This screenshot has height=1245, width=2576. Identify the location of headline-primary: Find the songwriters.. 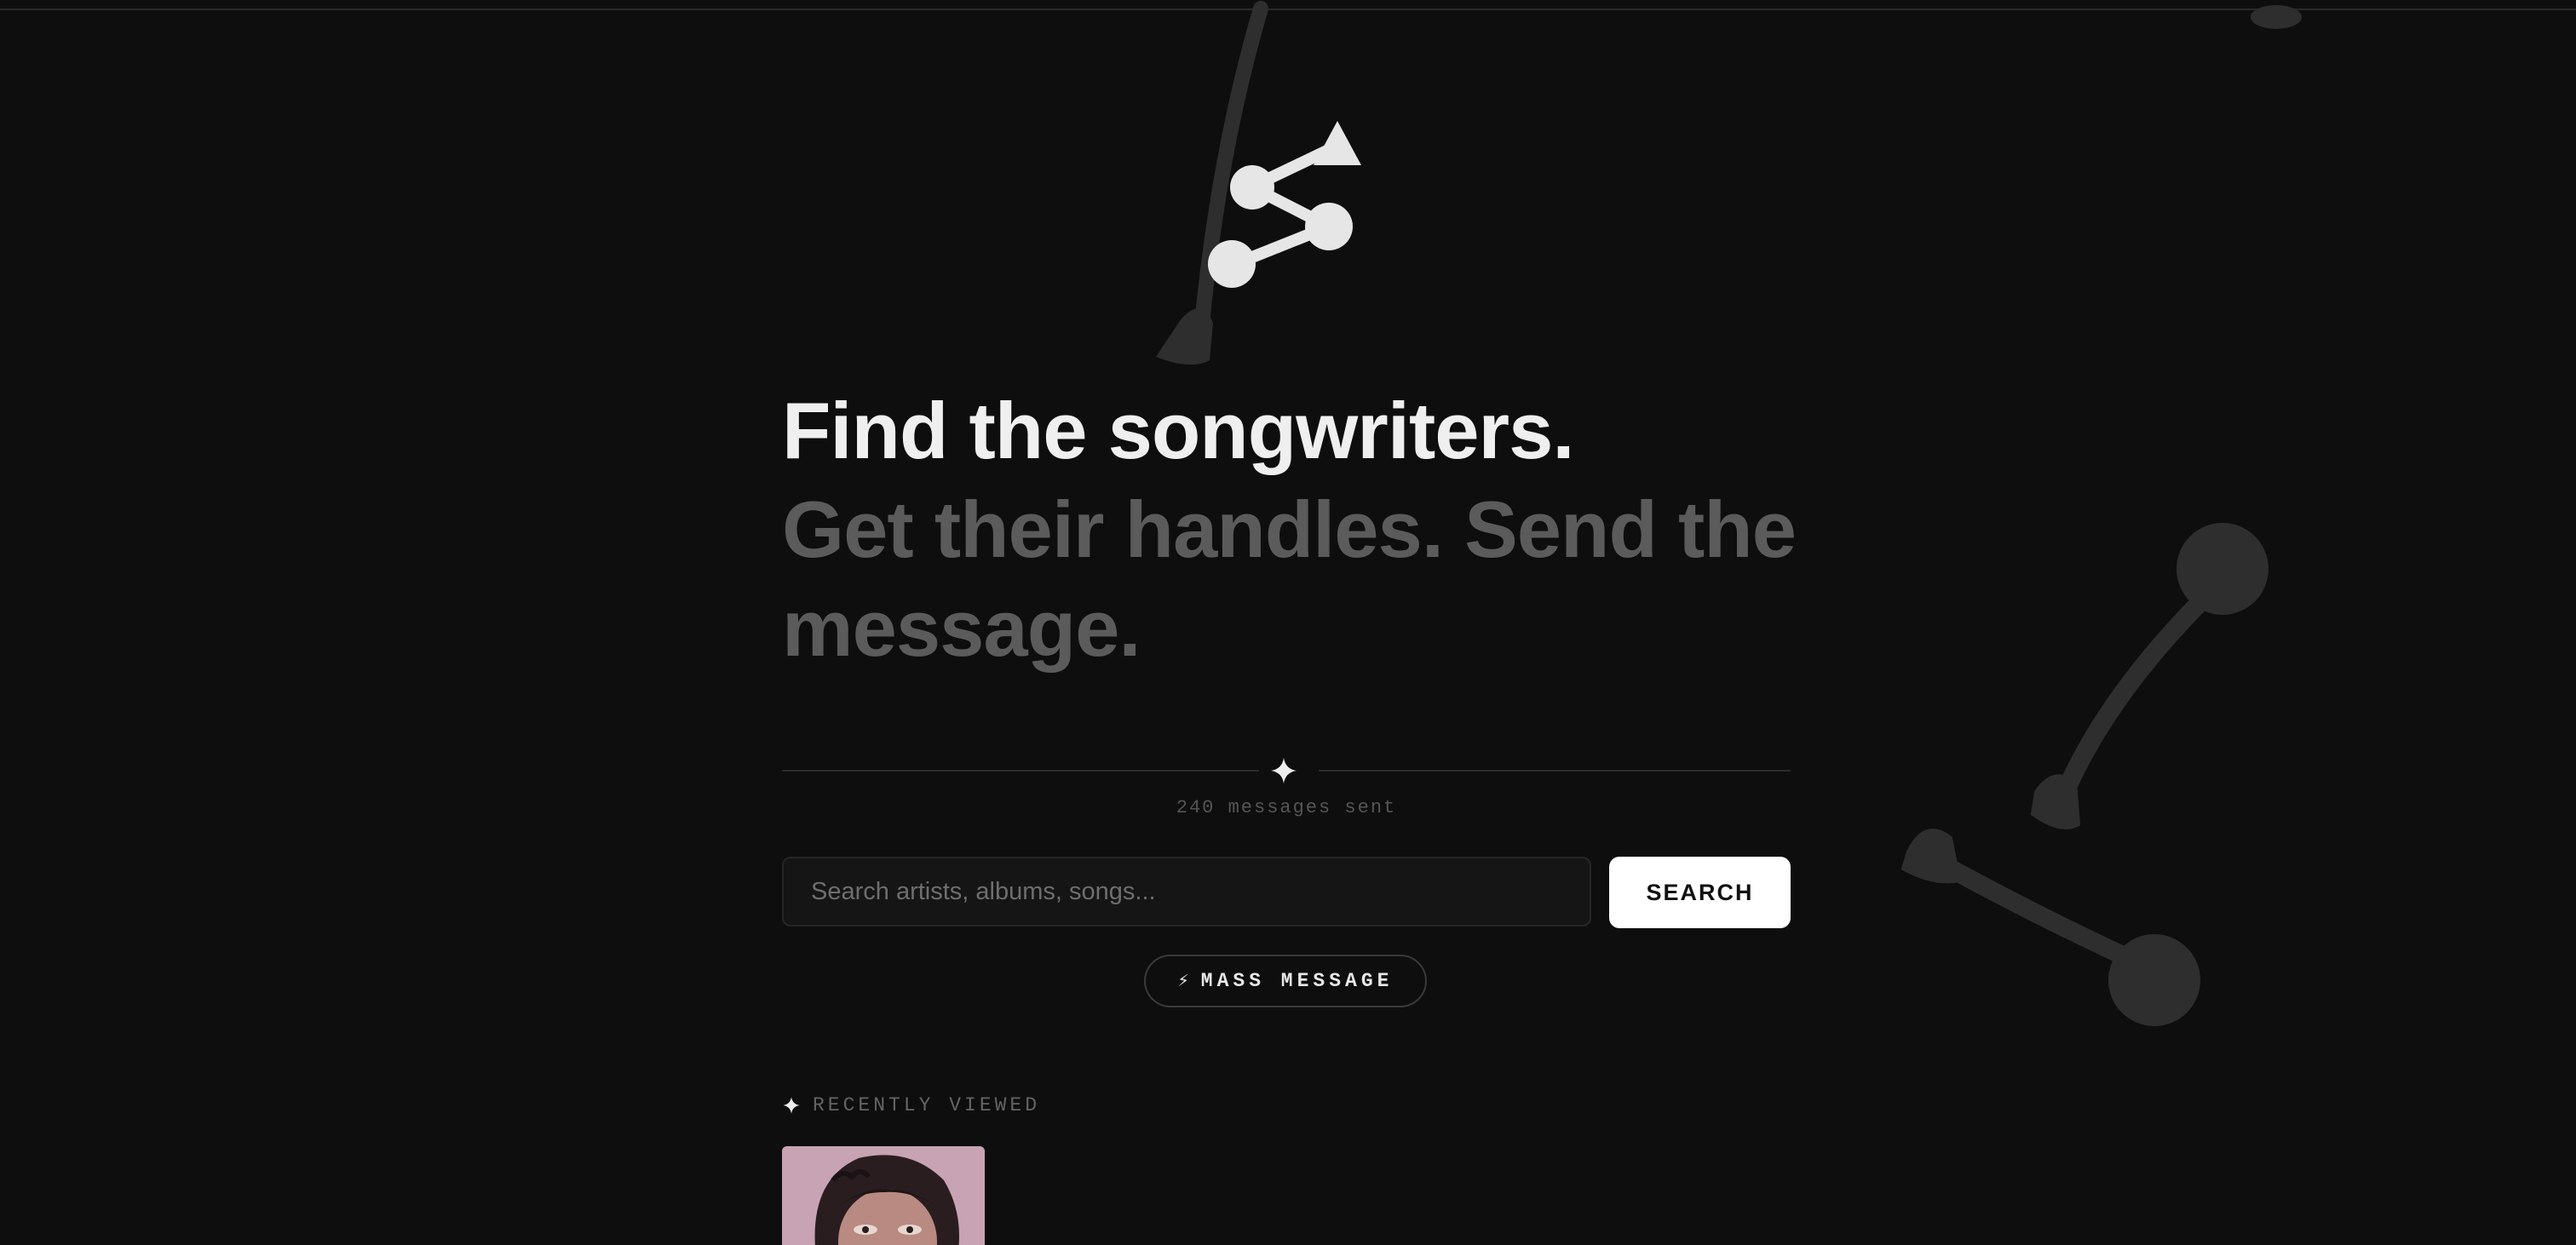
(1178, 430).